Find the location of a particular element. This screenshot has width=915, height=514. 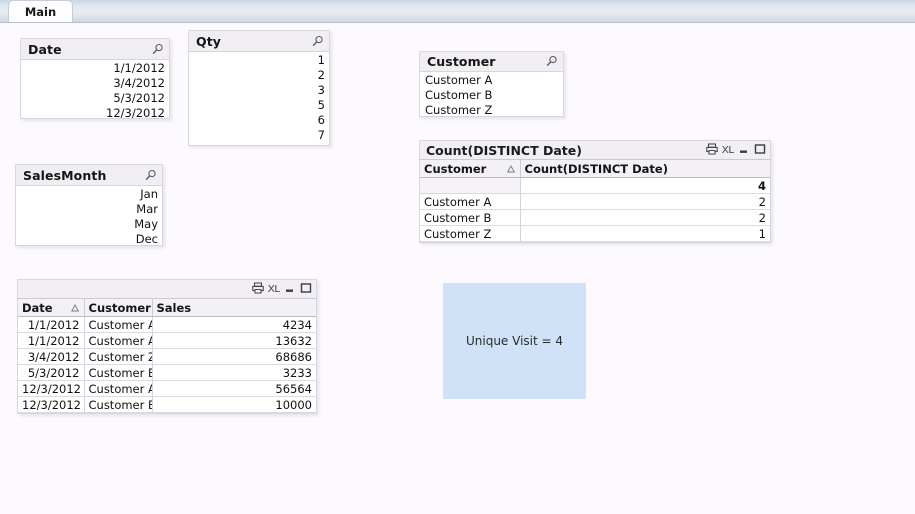

cell-sales: 4234 is located at coordinates (234, 324).